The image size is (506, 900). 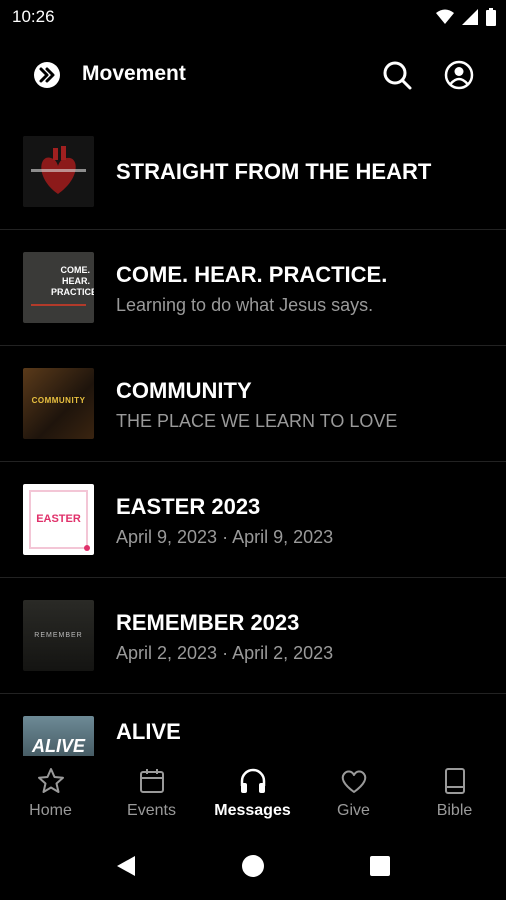 I want to click on series-subtitle: THE PLACE WE LEARN TO LOVE, so click(x=257, y=421).